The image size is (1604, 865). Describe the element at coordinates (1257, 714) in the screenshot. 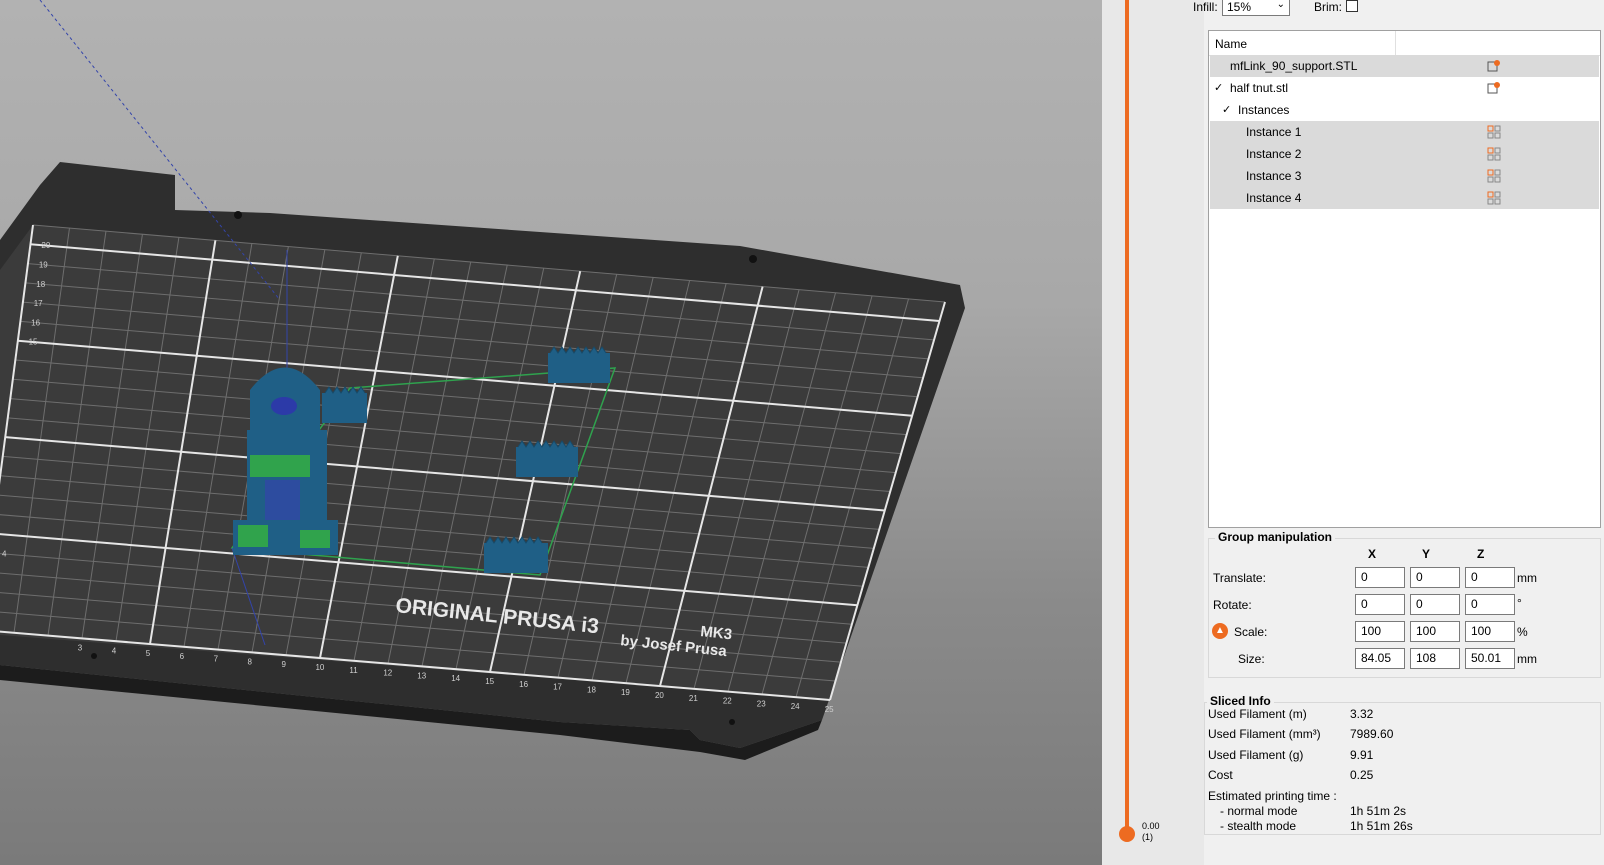

I see `sliced-info-label: Used Filament (m)` at that location.